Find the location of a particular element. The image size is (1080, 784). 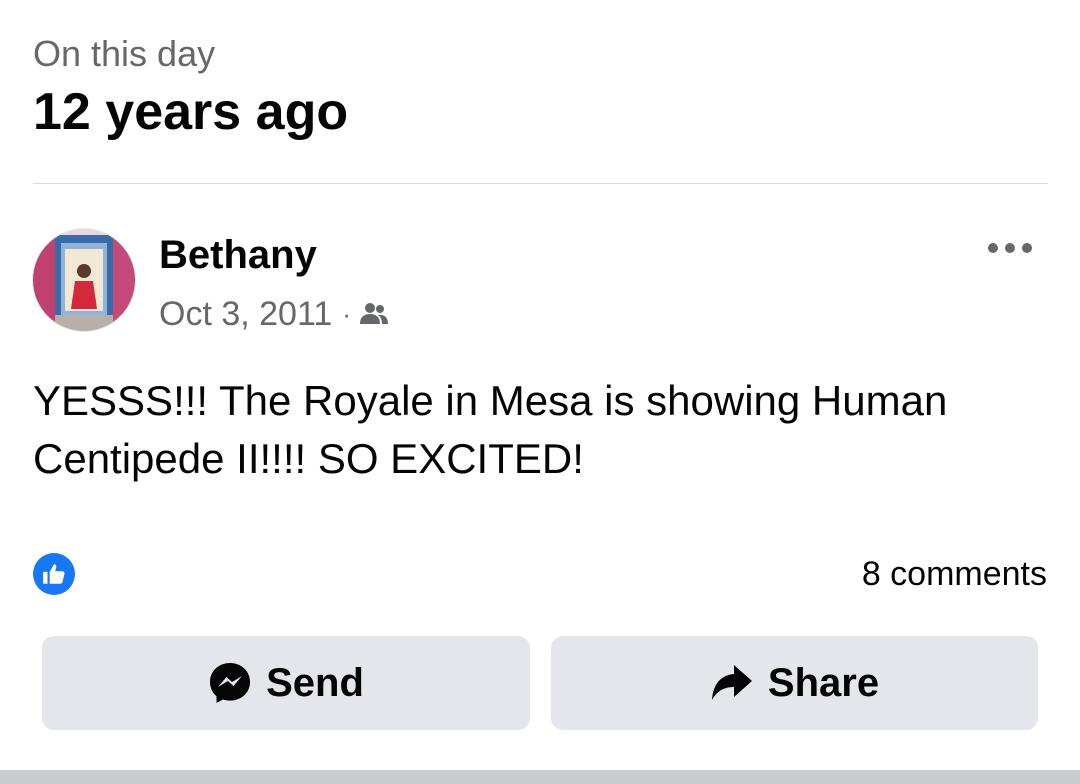

post-meta: Oct 3, 2011 · is located at coordinates (274, 314).